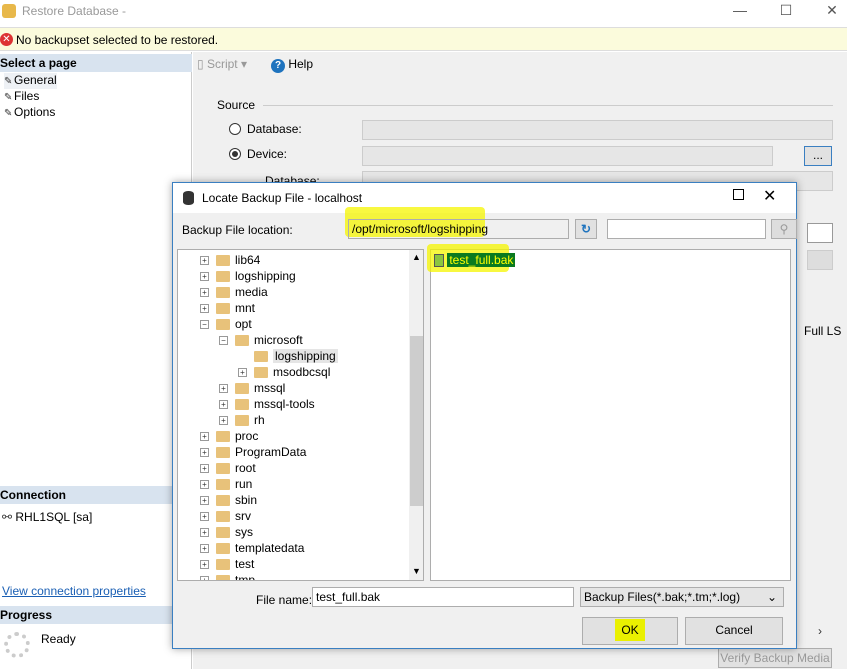 The width and height of the screenshot is (847, 669). Describe the element at coordinates (416, 571) in the screenshot. I see `scroll-down-icon: ▼` at that location.